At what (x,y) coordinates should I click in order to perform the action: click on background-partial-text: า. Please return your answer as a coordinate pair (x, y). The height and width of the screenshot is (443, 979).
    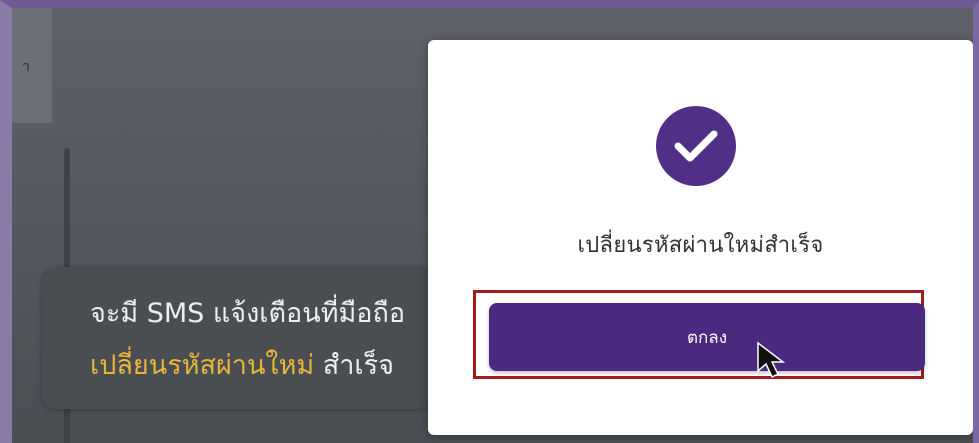
    Looking at the image, I should click on (26, 67).